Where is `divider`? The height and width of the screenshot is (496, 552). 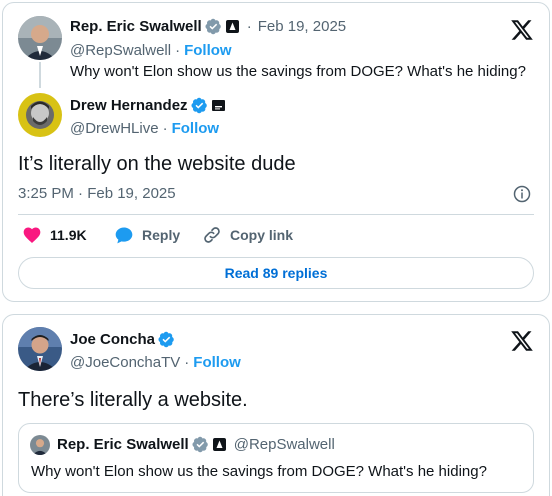
divider is located at coordinates (276, 214).